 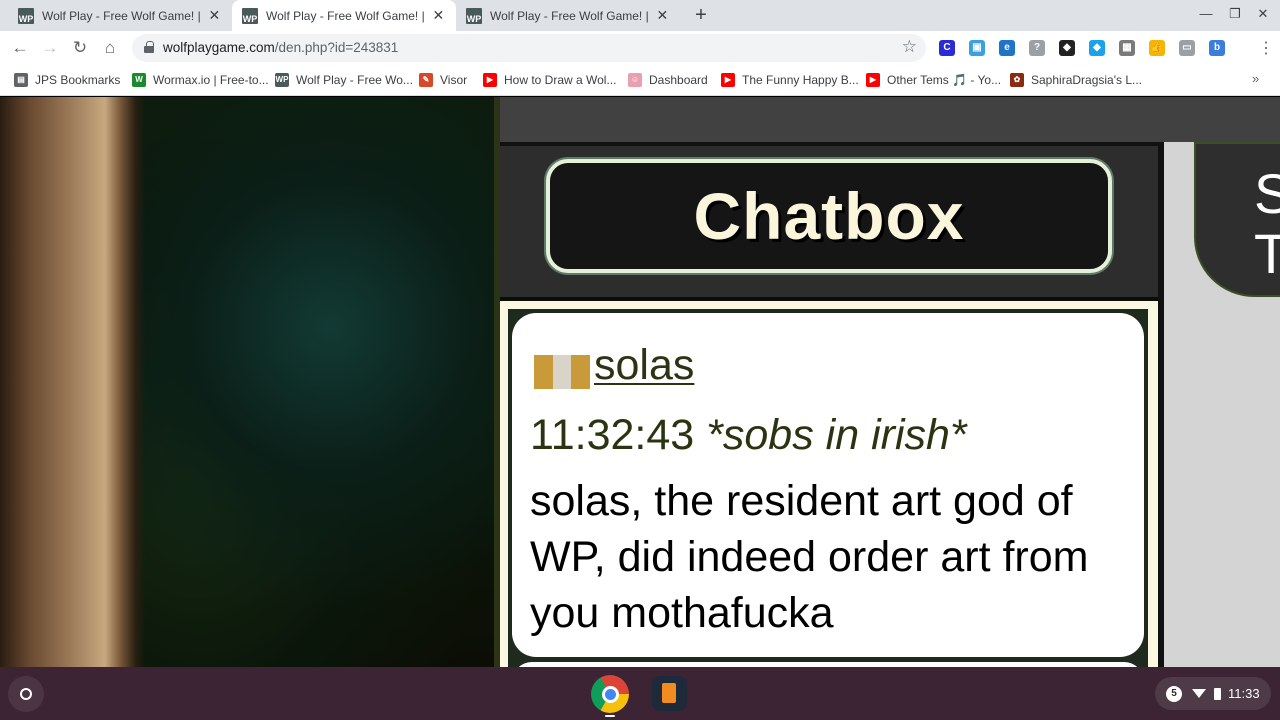 I want to click on message-meta: 11:32:43 *sobs in irish*, so click(x=748, y=435).